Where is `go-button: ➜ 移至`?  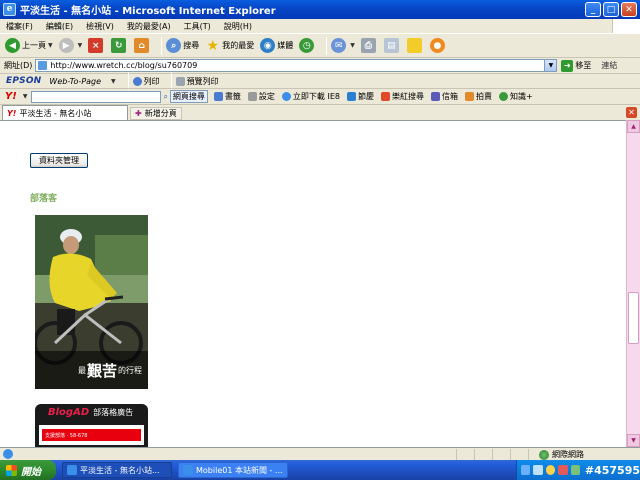
go-button: ➜ 移至 is located at coordinates (576, 65).